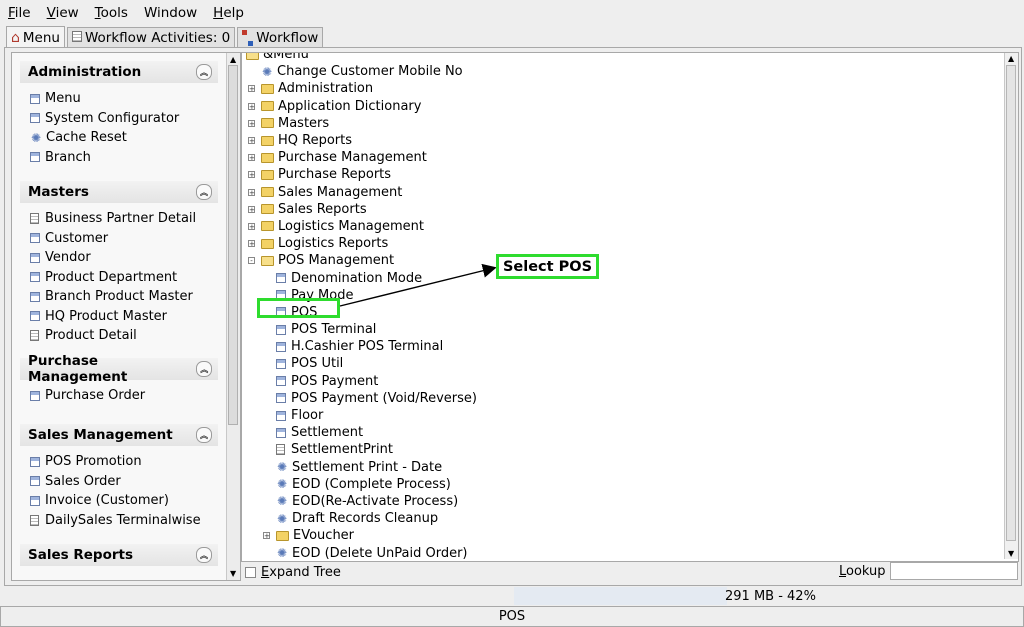 Image resolution: width=1024 pixels, height=627 pixels. What do you see at coordinates (119, 192) in the screenshot?
I see `sidebar-group-header: Masters ︽` at bounding box center [119, 192].